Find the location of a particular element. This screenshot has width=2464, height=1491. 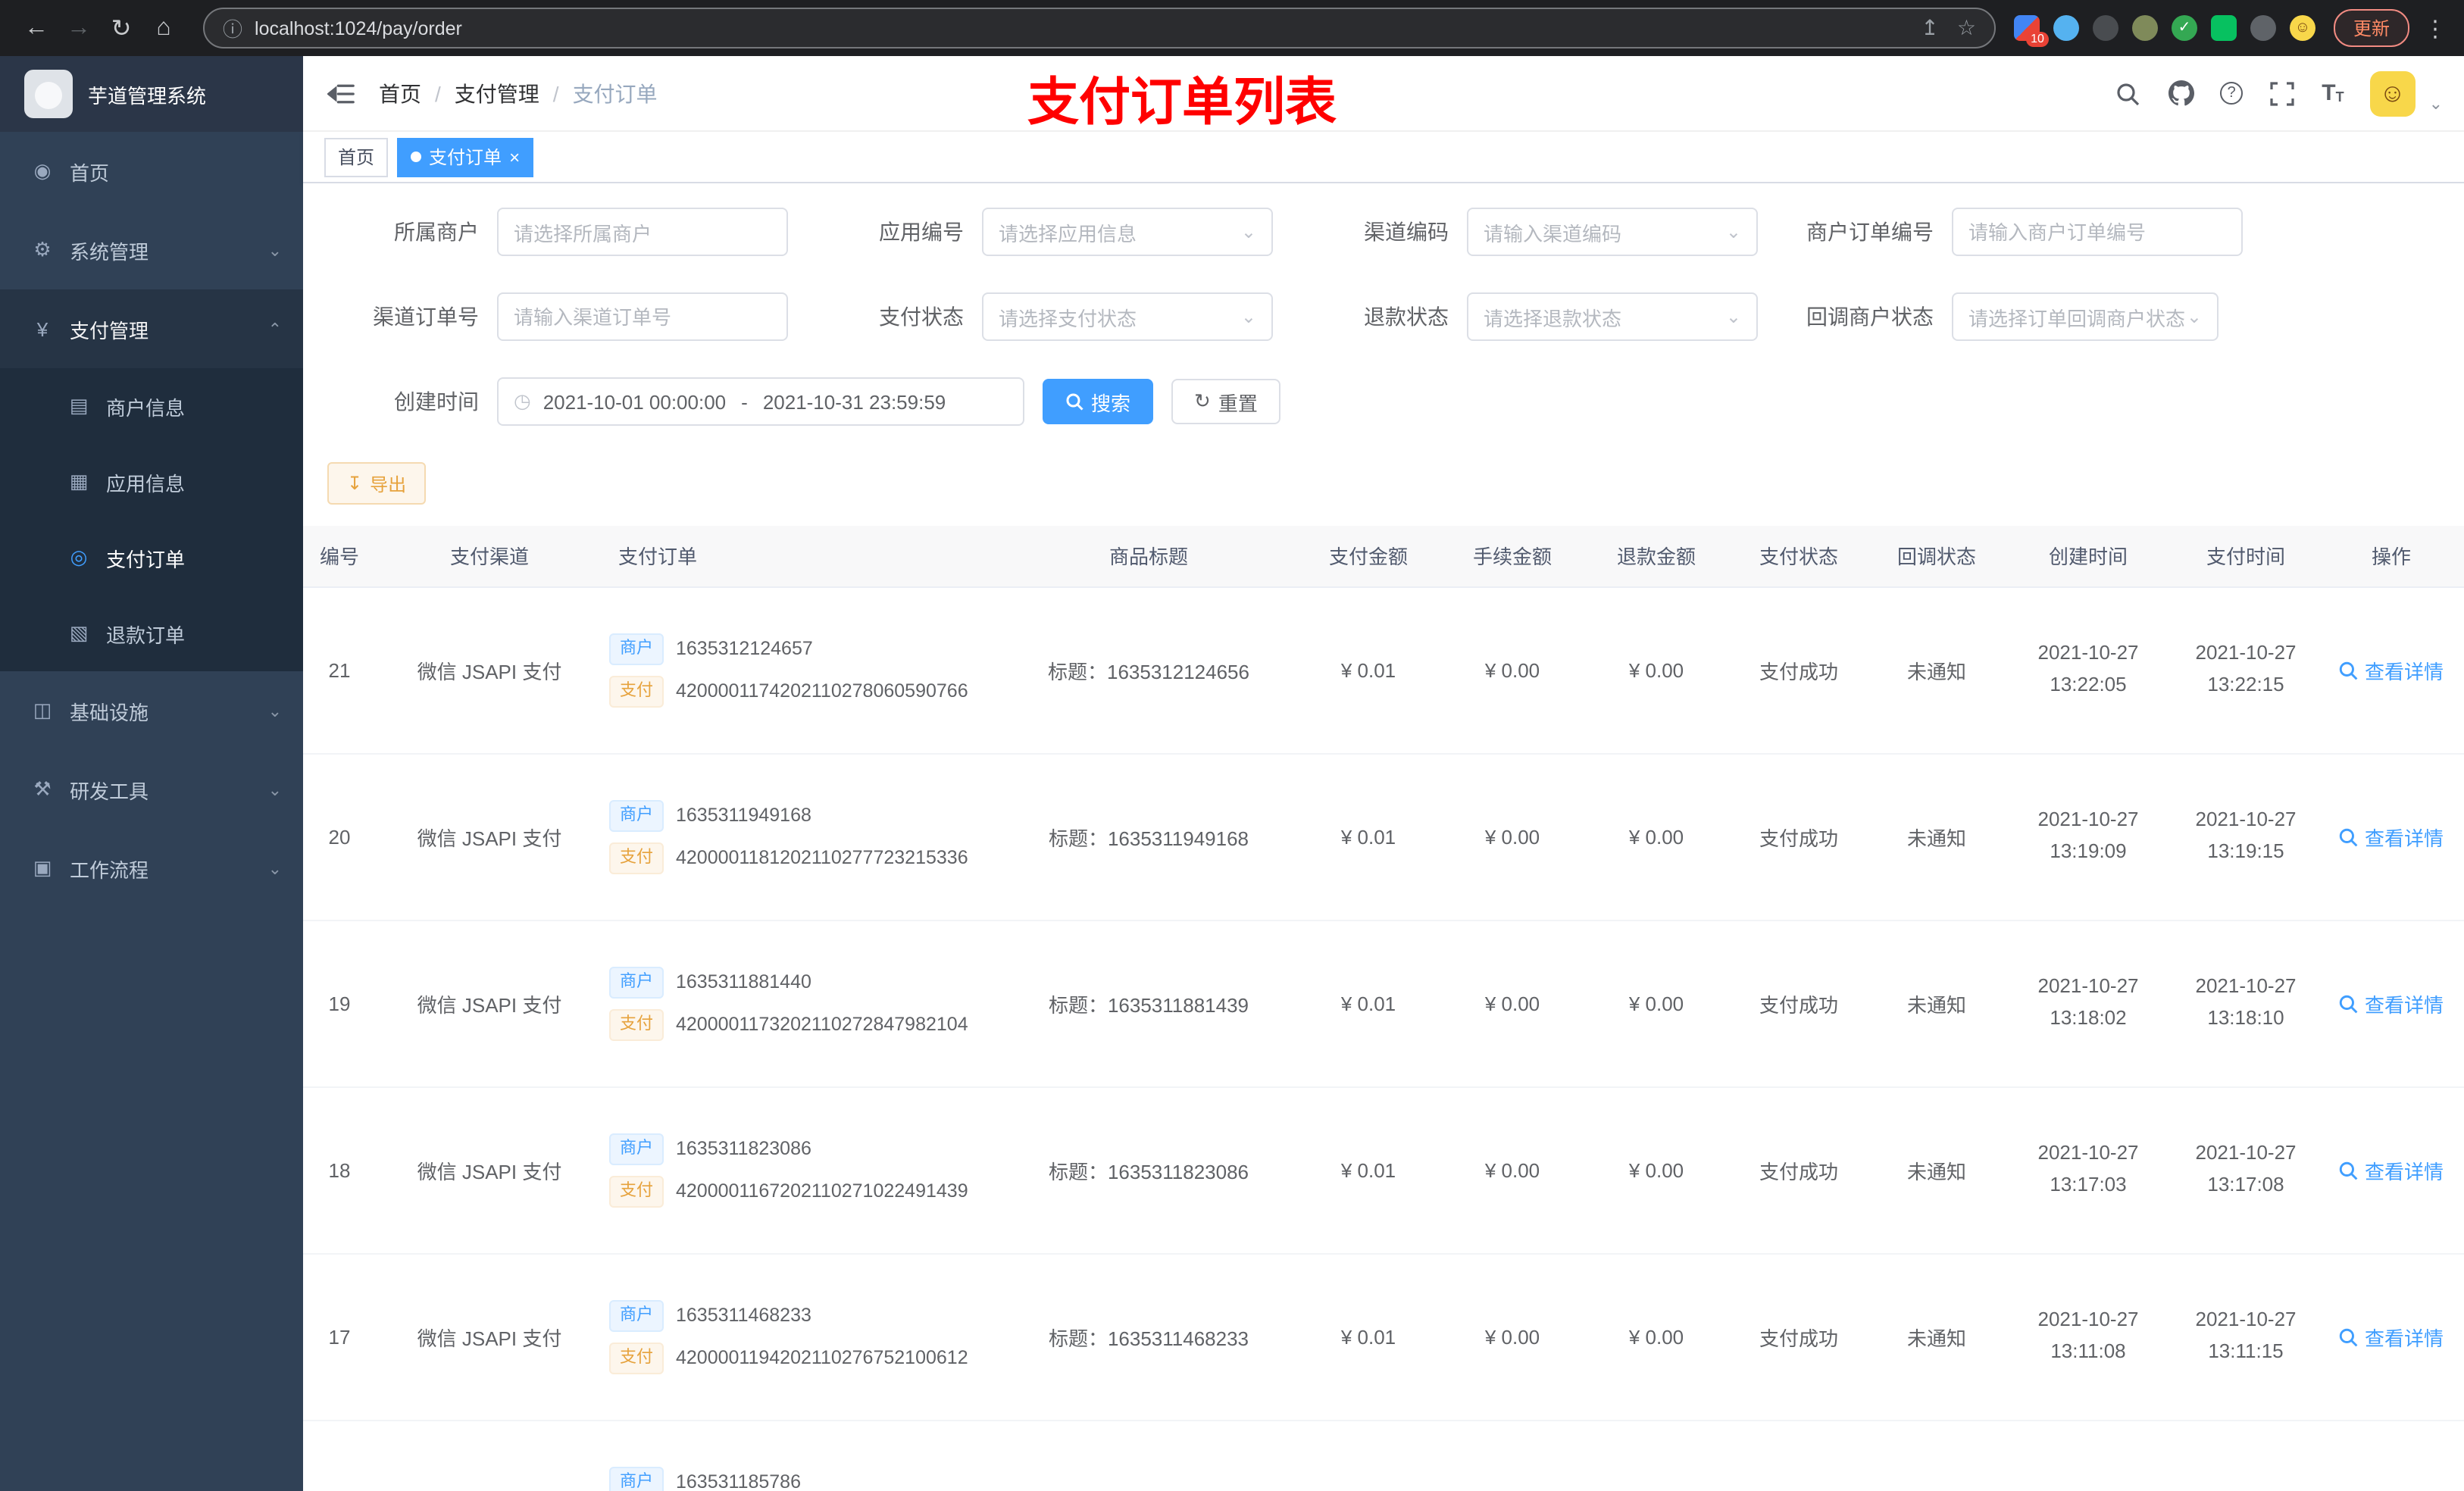

sidebar-item-devtools: ⚒ 研发工具 ⌄ is located at coordinates (151, 789).